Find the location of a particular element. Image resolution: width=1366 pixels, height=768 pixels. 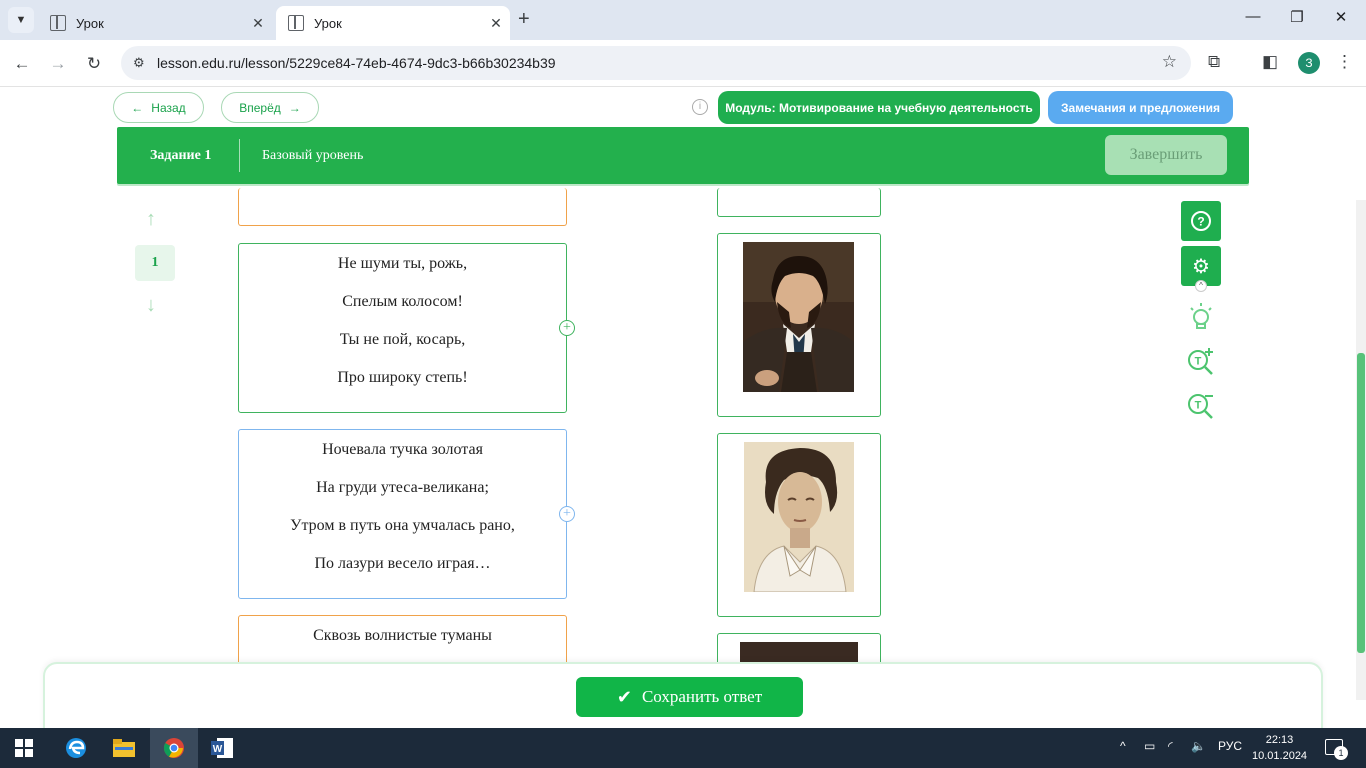

side-panel-icon: ◧ is located at coordinates (1270, 62).